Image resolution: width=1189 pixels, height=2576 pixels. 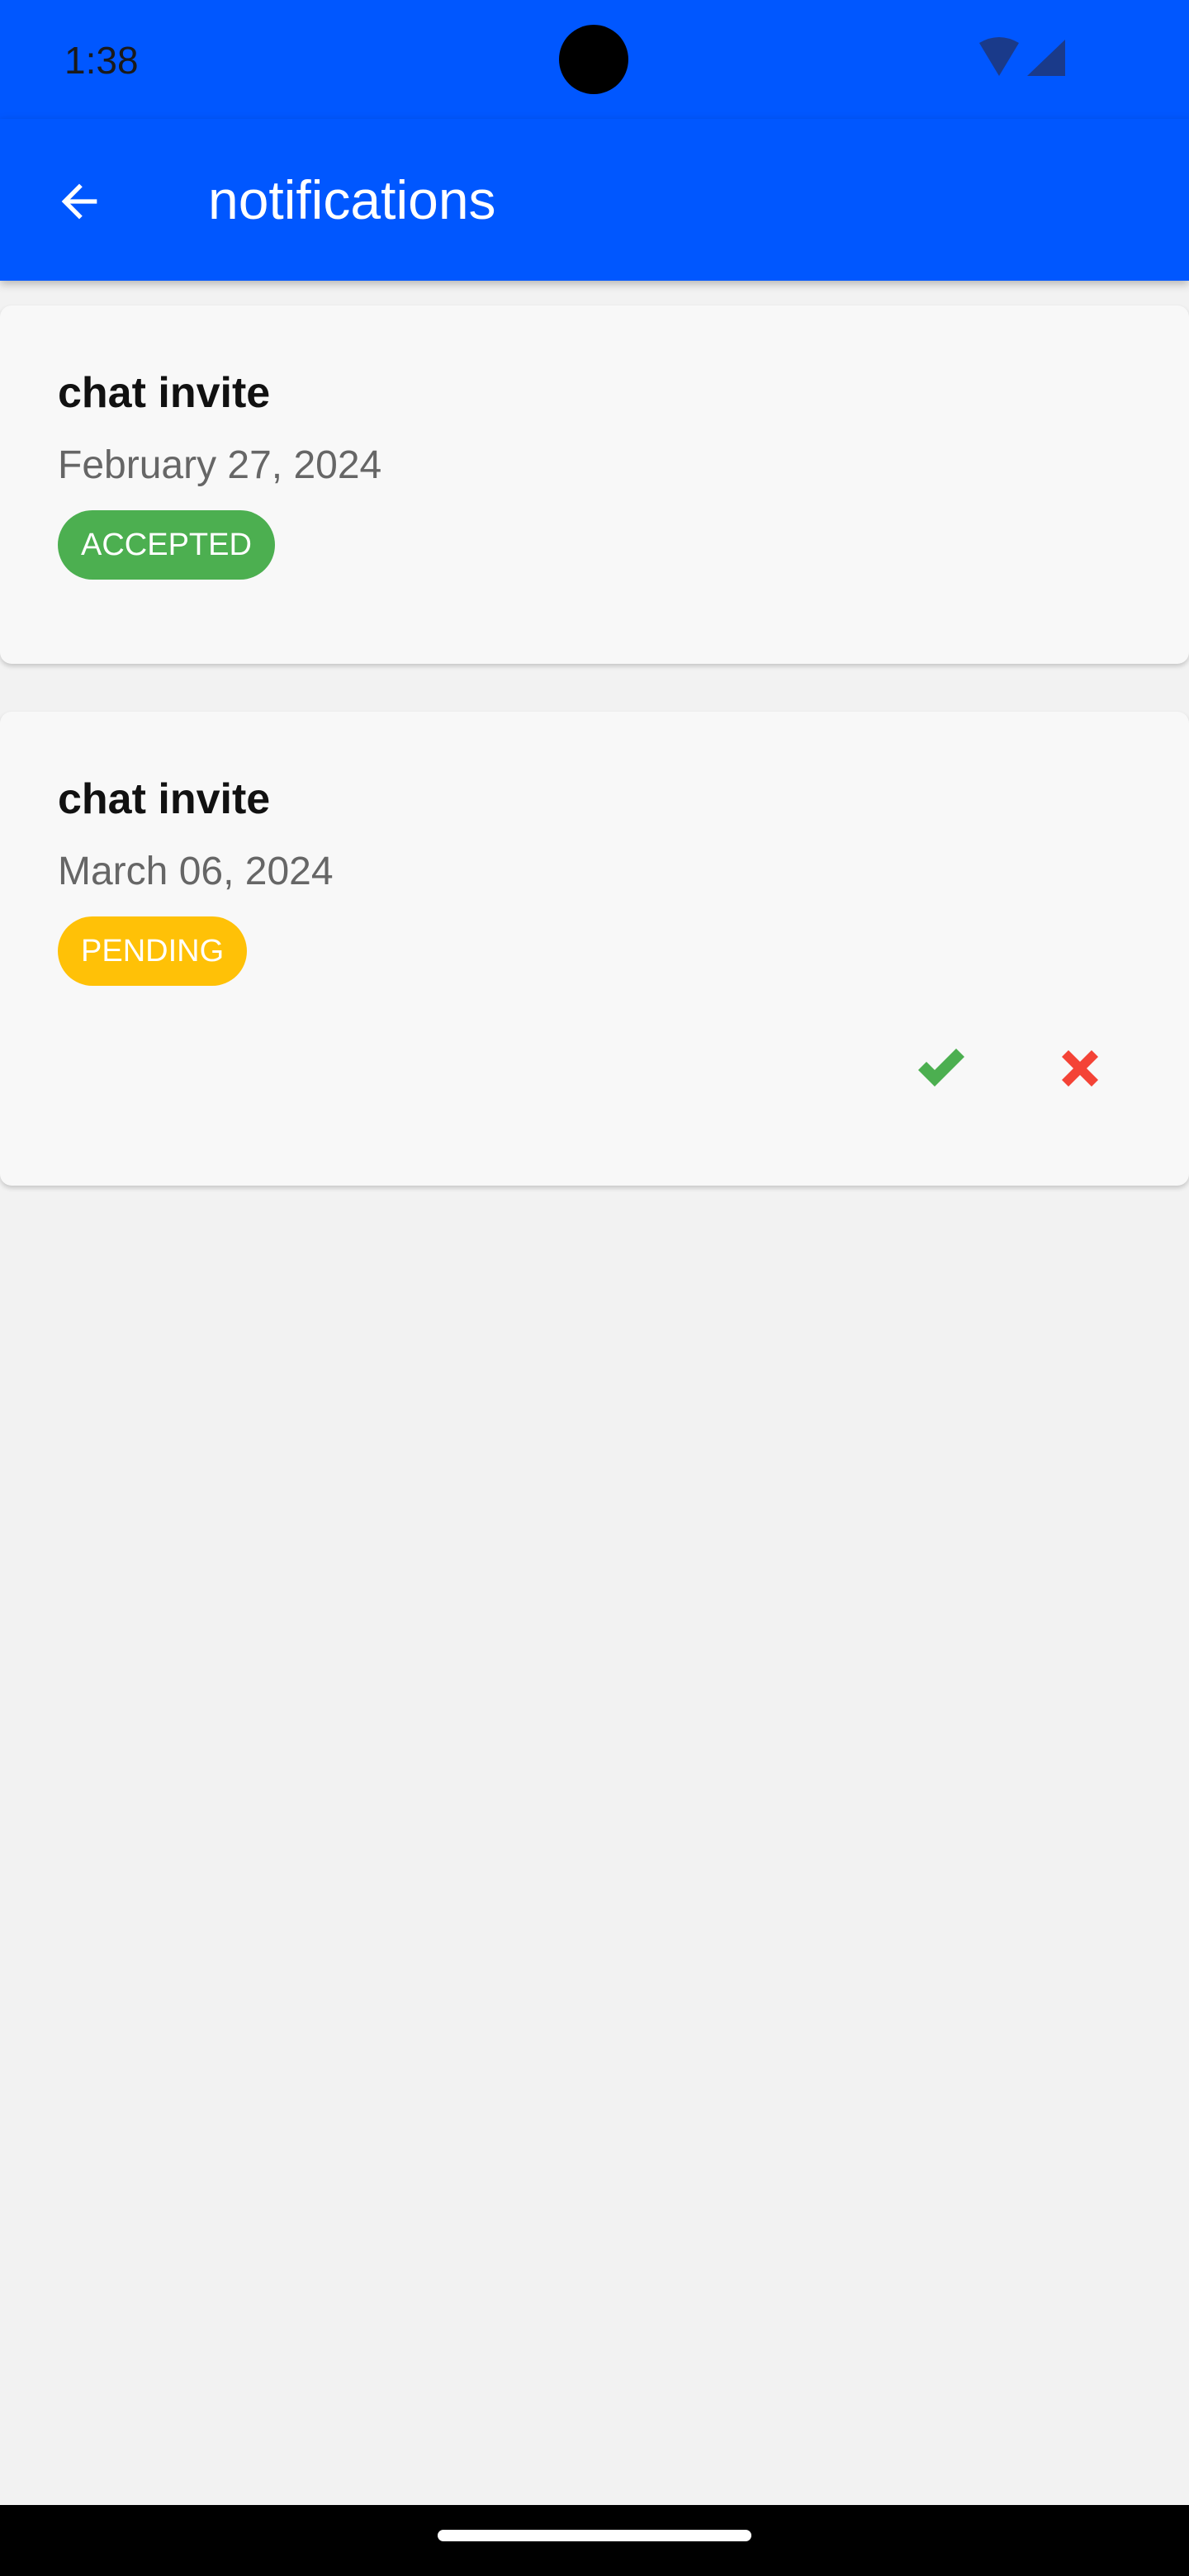 I want to click on cell-signal-icon, so click(x=1046, y=58).